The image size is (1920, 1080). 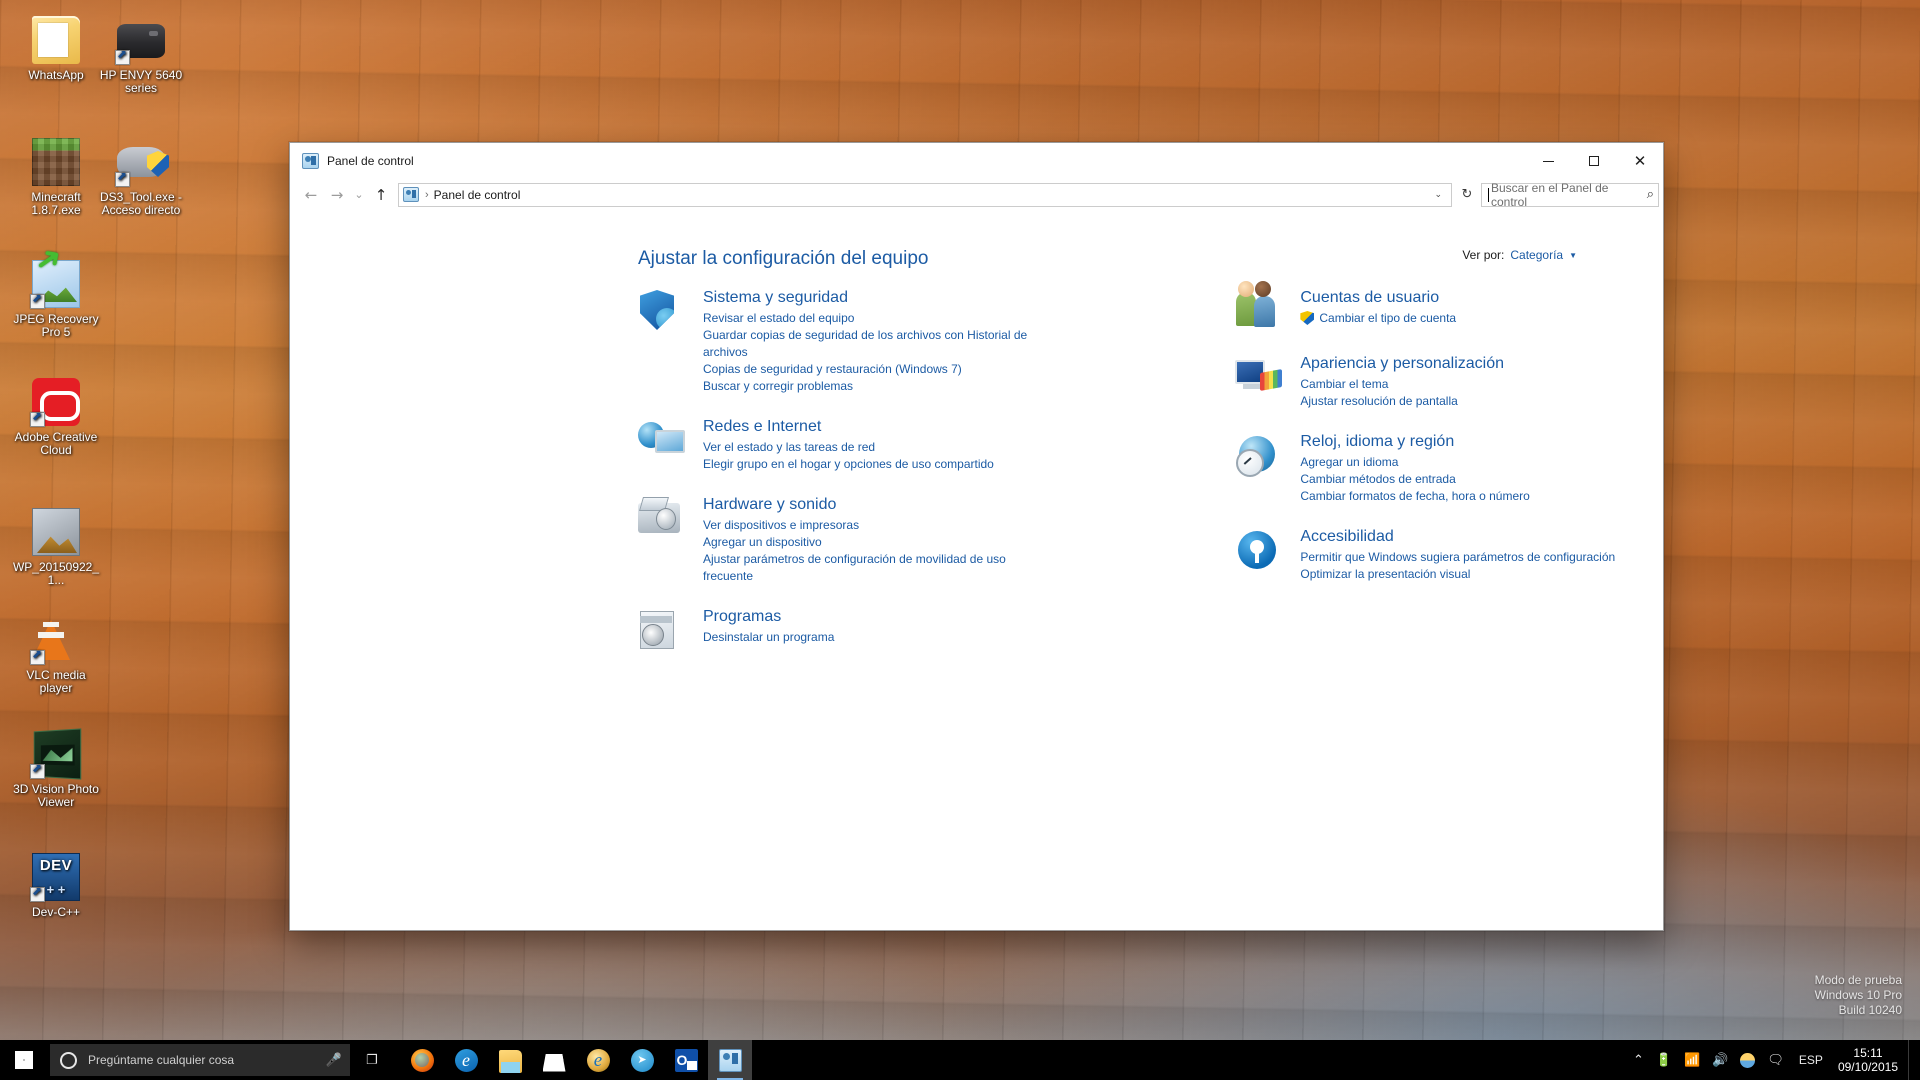 What do you see at coordinates (879, 386) in the screenshot?
I see `category-task-link: Buscar y corregir problemas` at bounding box center [879, 386].